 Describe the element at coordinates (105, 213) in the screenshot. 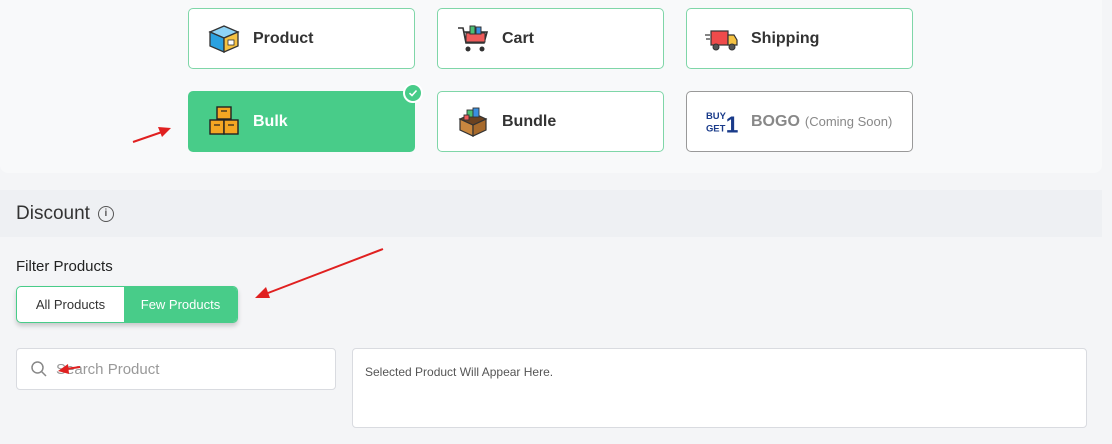

I see `info-icon: i` at that location.